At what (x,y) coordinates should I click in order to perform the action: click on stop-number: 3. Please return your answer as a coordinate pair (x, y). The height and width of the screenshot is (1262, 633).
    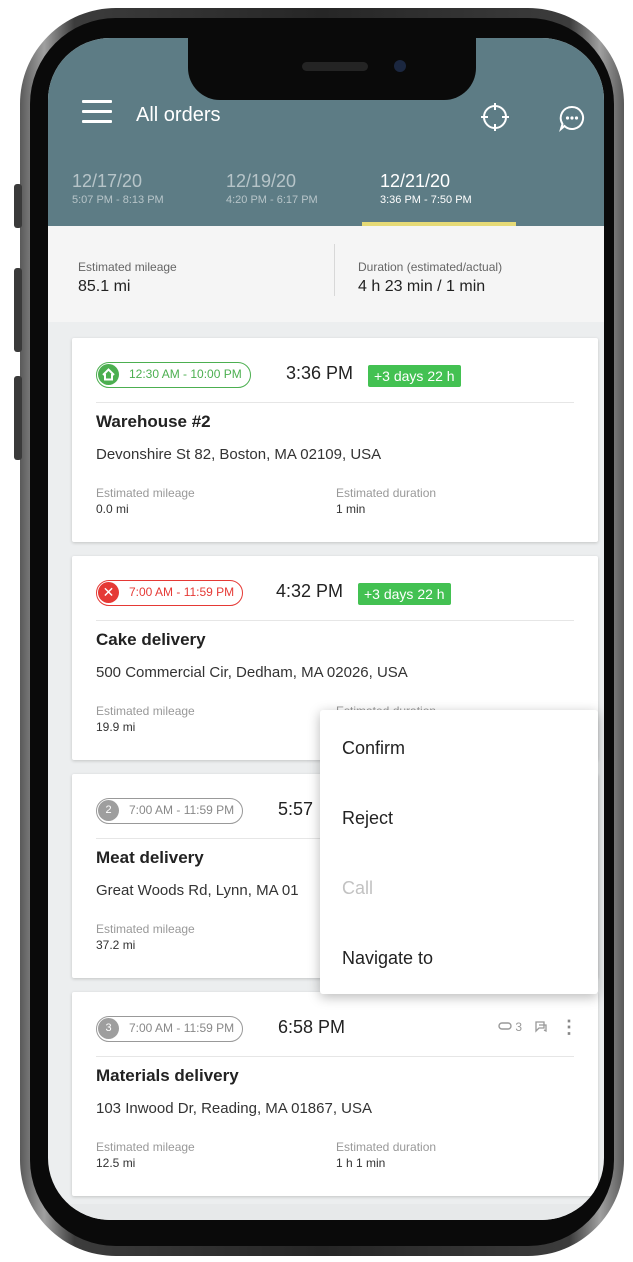
    Looking at the image, I should click on (108, 1028).